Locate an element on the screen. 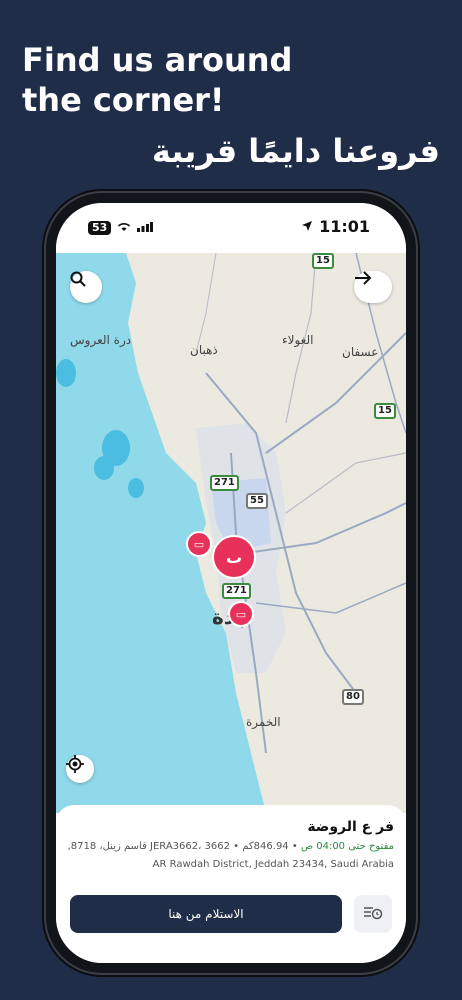  road-shield-15-right: 15 is located at coordinates (385, 411).